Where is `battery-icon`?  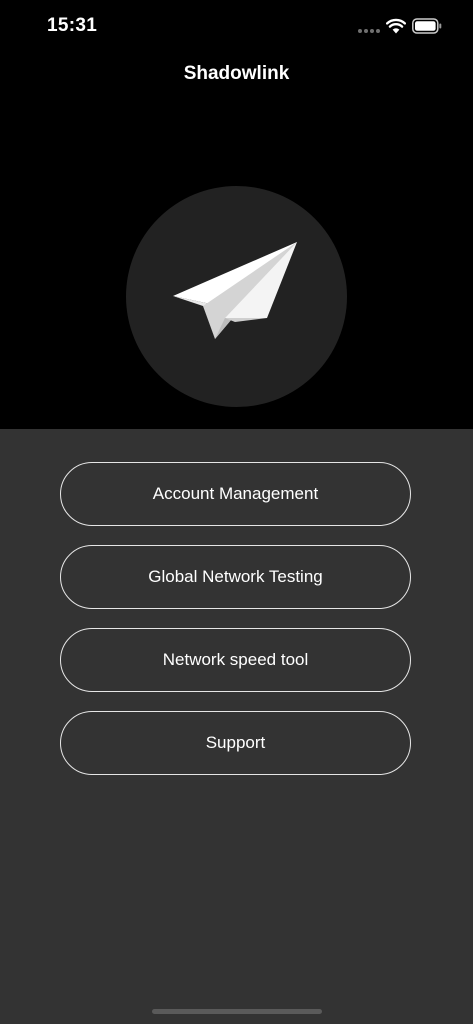 battery-icon is located at coordinates (427, 26).